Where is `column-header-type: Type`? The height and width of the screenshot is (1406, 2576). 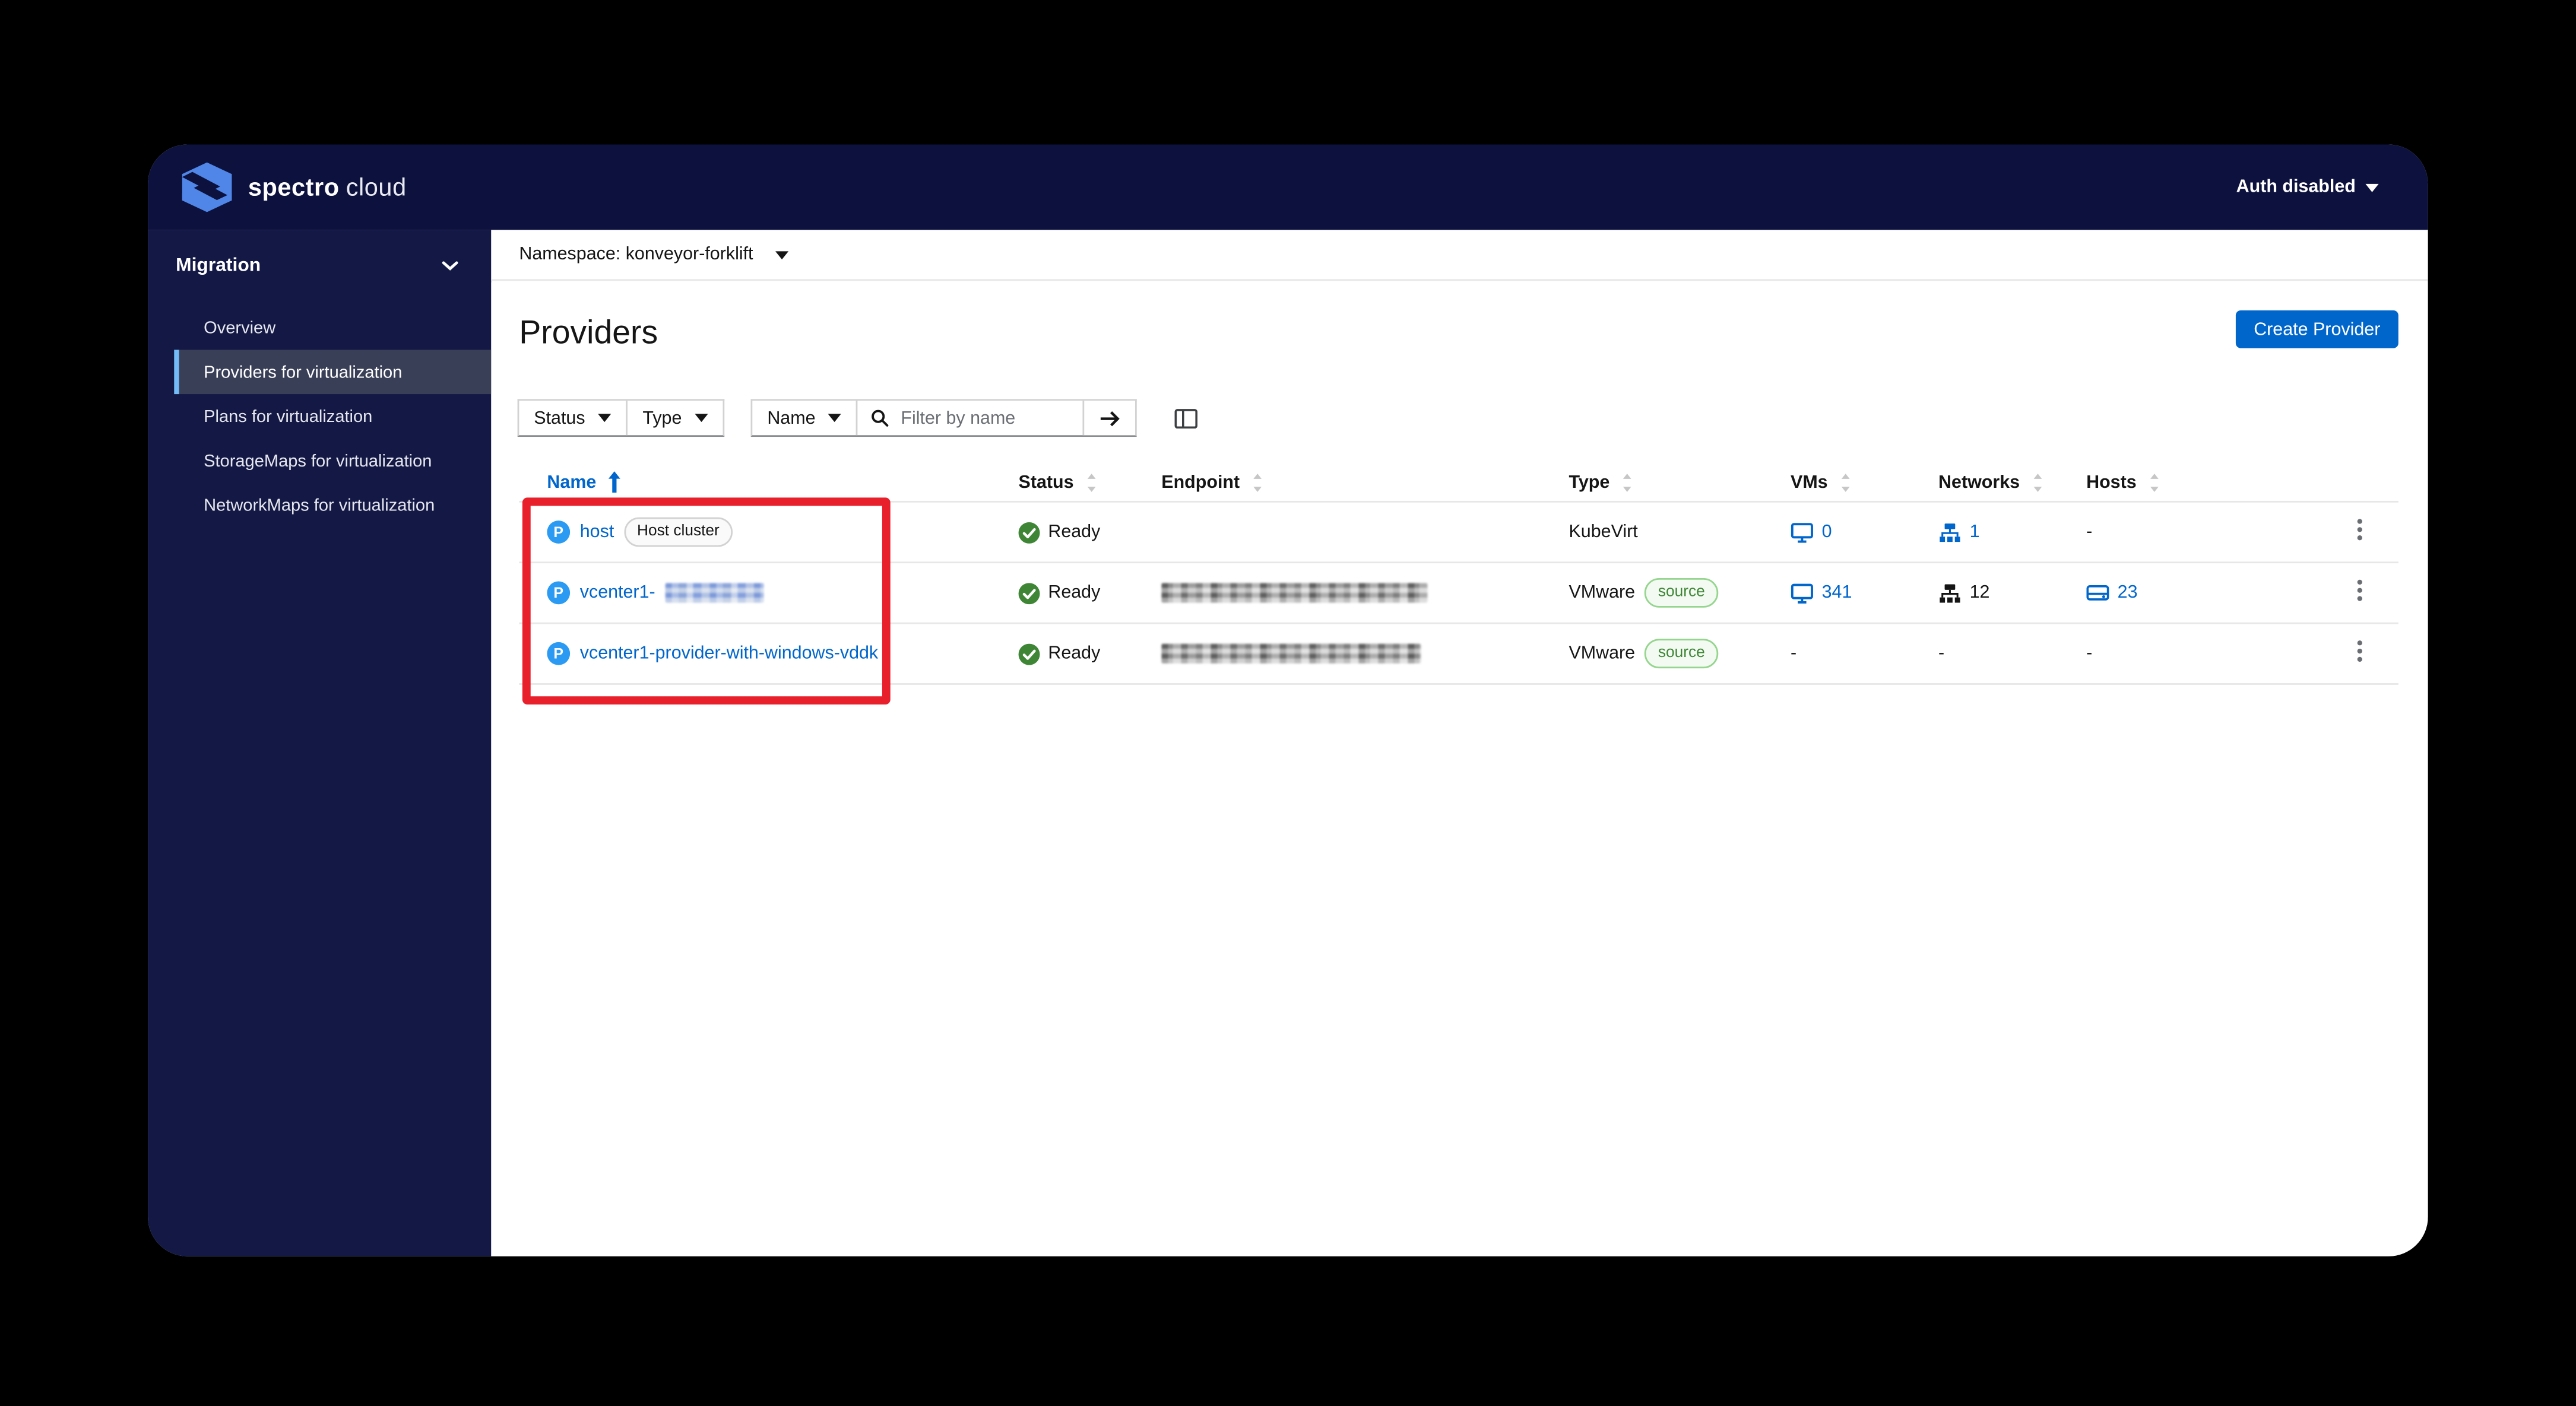
column-header-type: Type is located at coordinates (1652, 482).